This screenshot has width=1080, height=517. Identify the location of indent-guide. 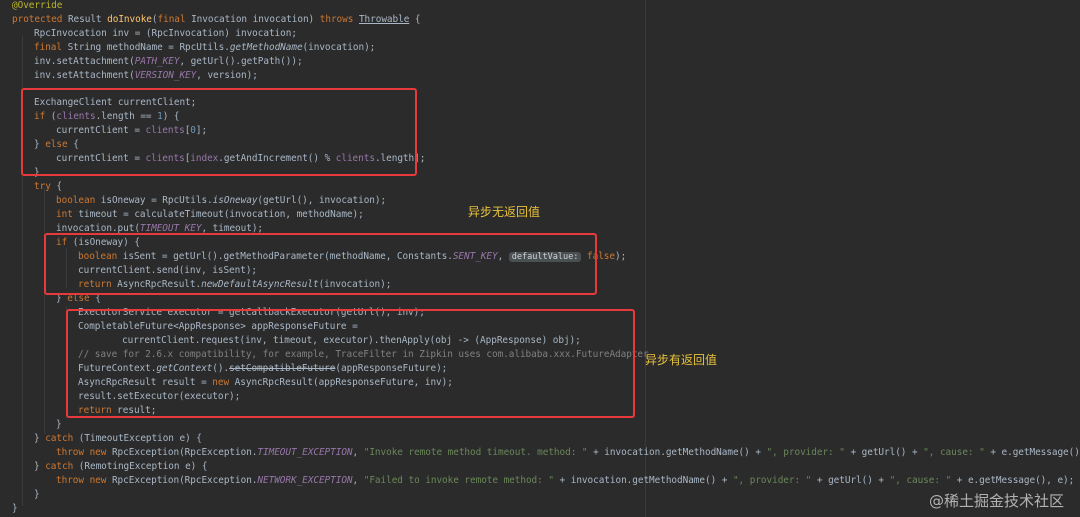
(44, 311).